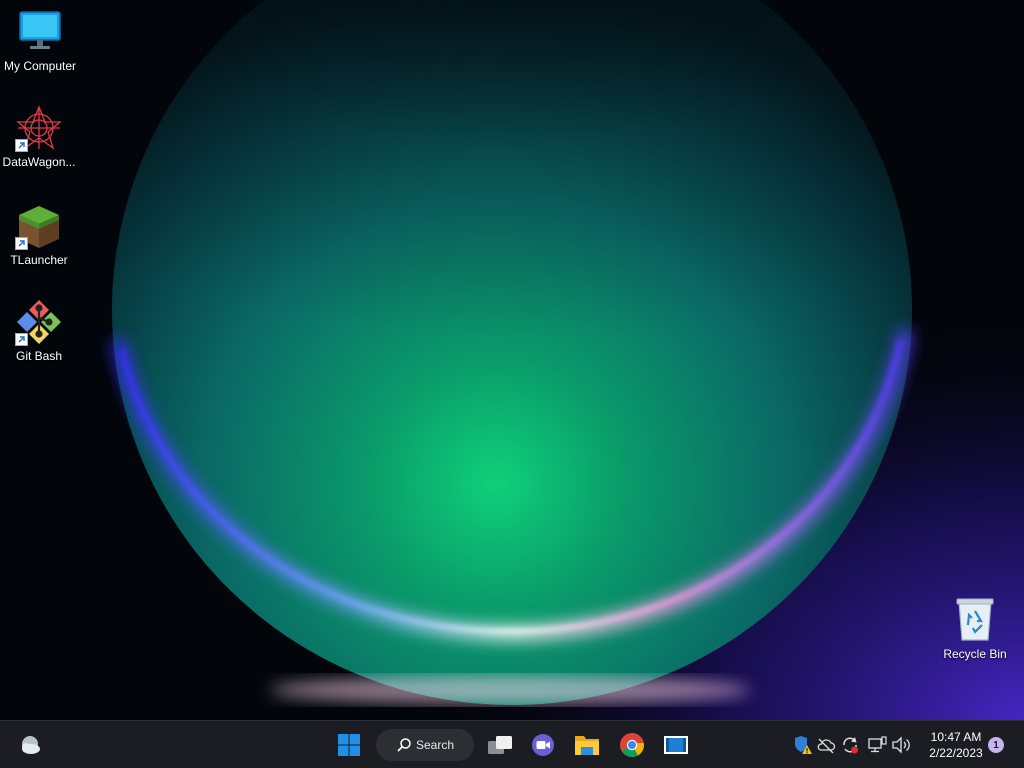  Describe the element at coordinates (40, 66) in the screenshot. I see `desktop-icon-label: My Computer` at that location.